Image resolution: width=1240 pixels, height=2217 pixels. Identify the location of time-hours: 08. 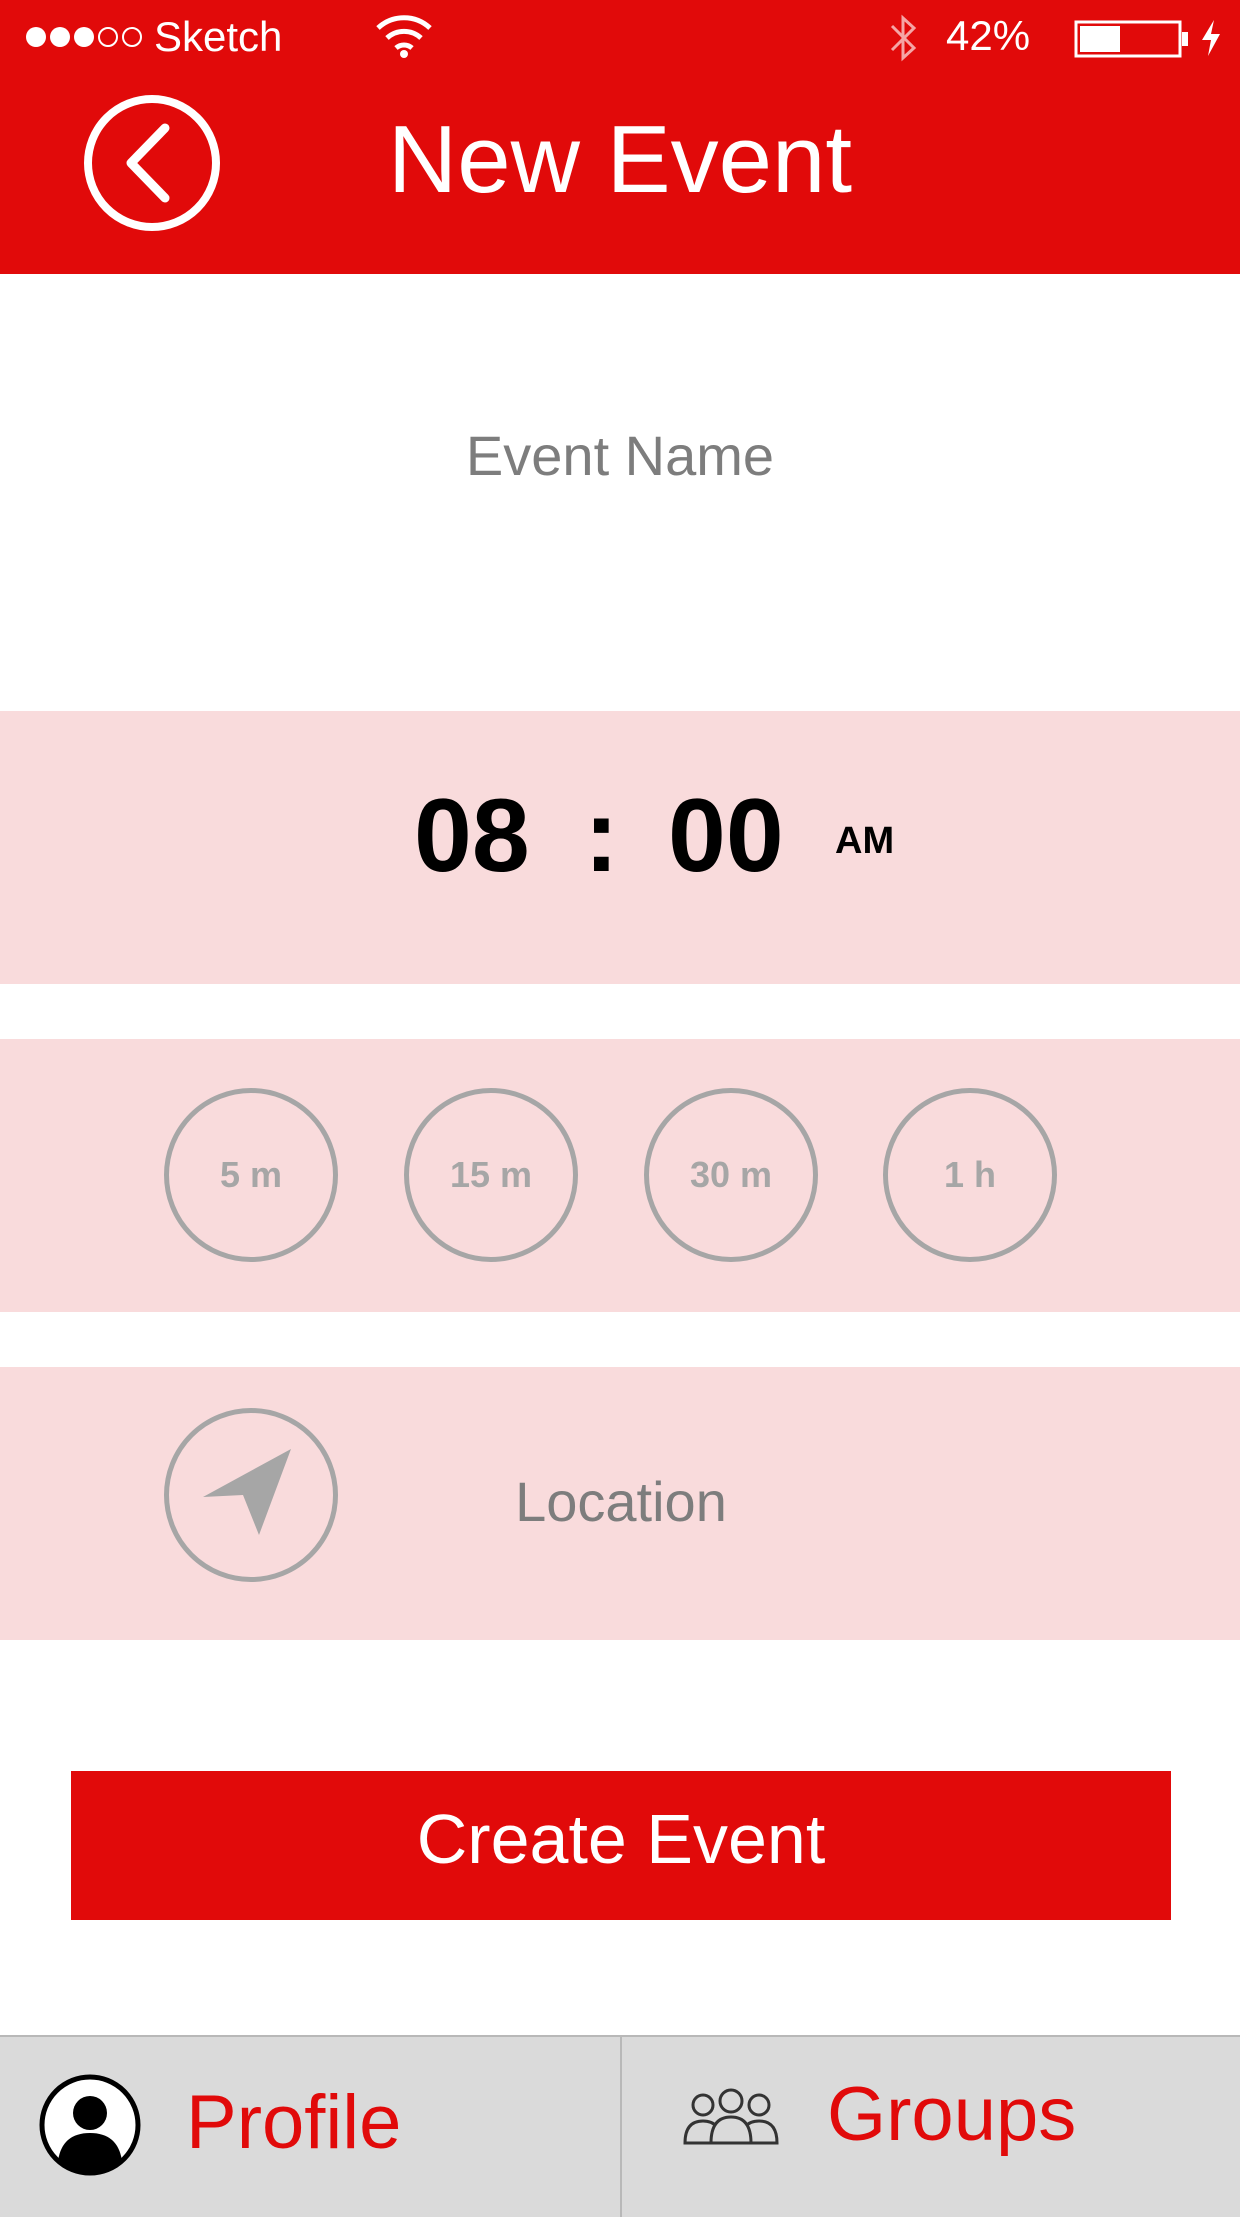
(472, 836).